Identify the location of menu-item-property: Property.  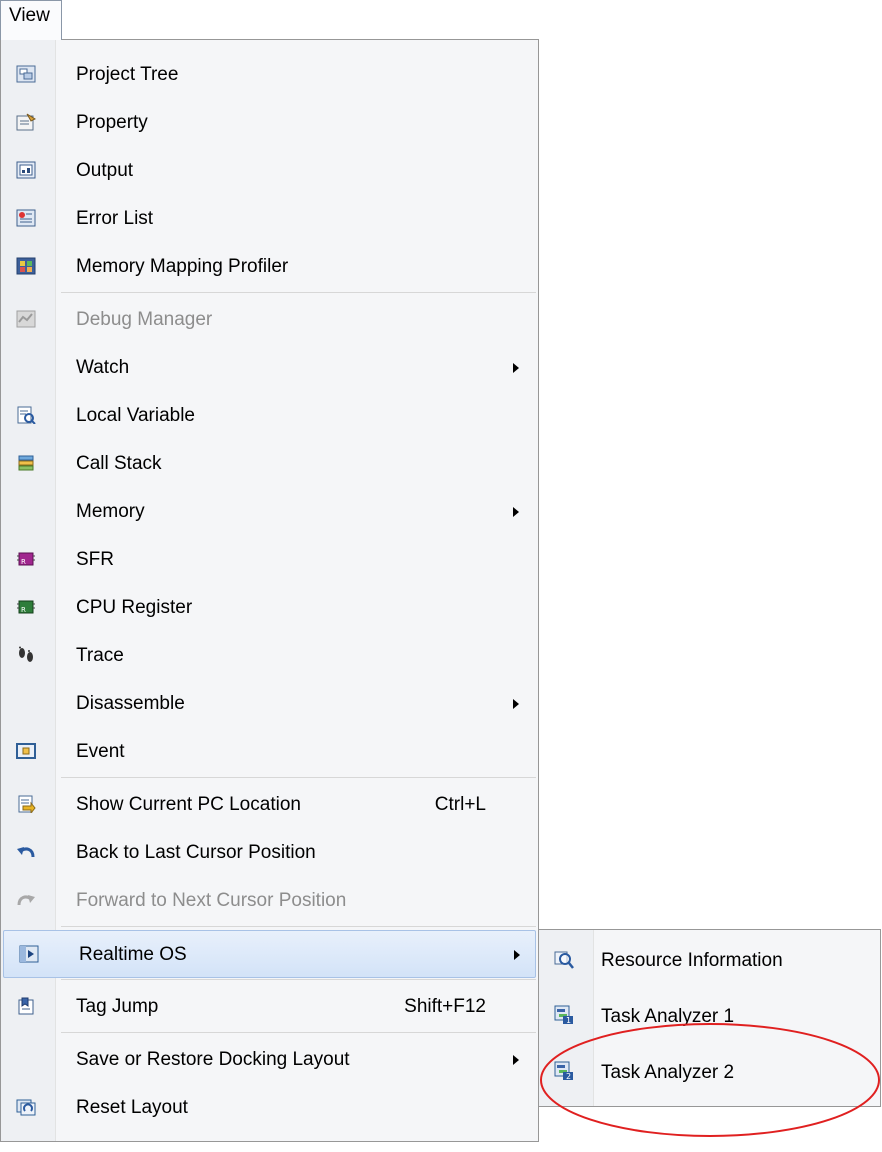
(269, 123).